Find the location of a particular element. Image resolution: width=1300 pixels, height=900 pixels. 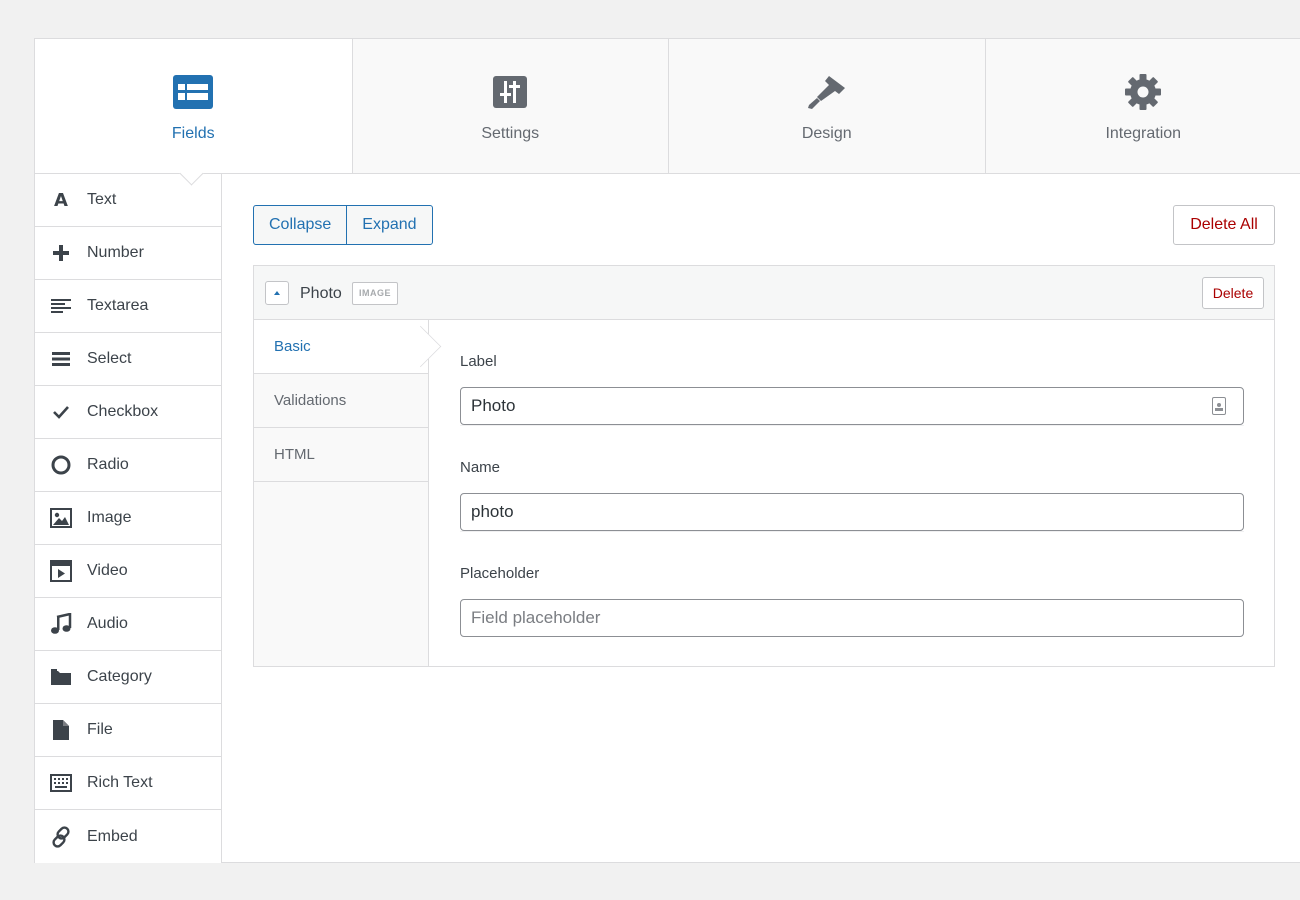

subtab-validations: Validations is located at coordinates (341, 401).